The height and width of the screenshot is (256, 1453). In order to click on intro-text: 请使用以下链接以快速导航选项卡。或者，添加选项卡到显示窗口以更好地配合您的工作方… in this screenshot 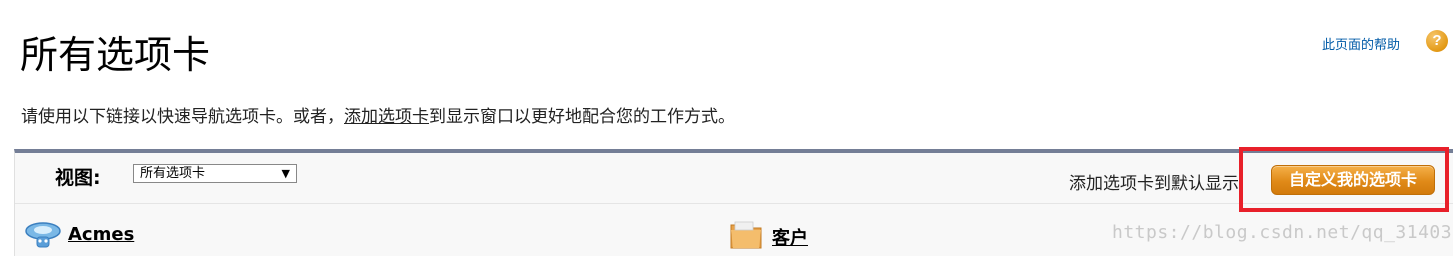, I will do `click(378, 114)`.